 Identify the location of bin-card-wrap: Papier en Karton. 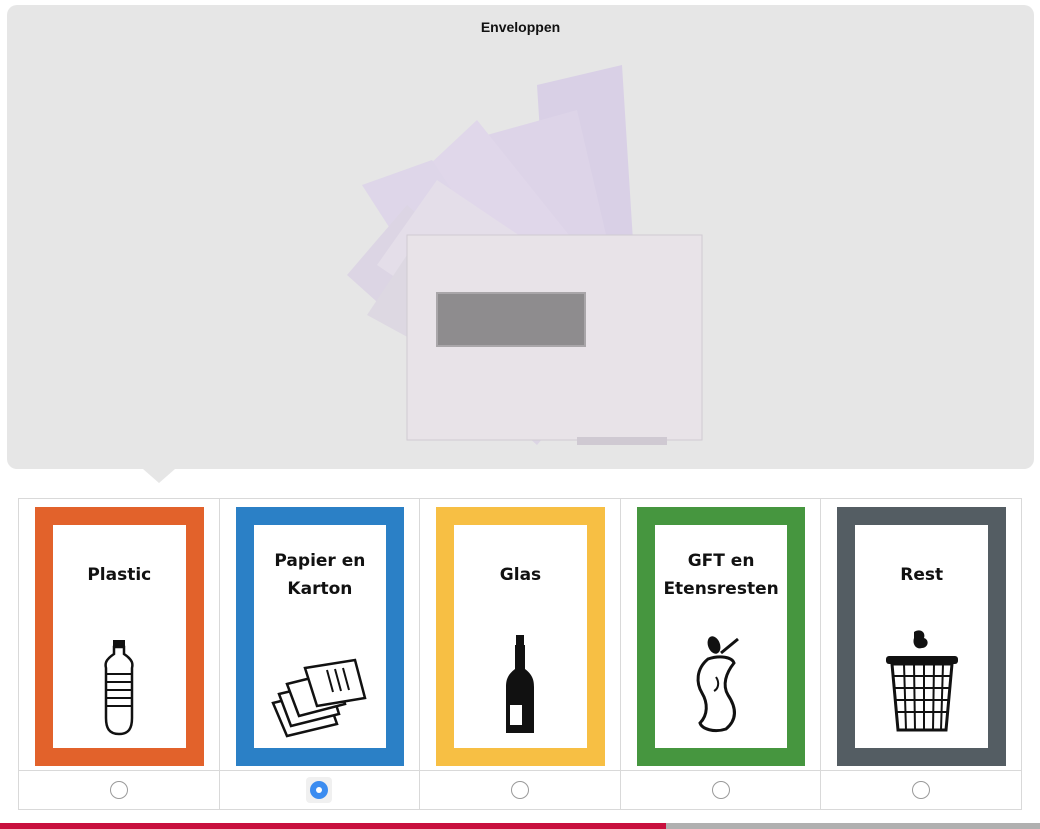
(319, 635).